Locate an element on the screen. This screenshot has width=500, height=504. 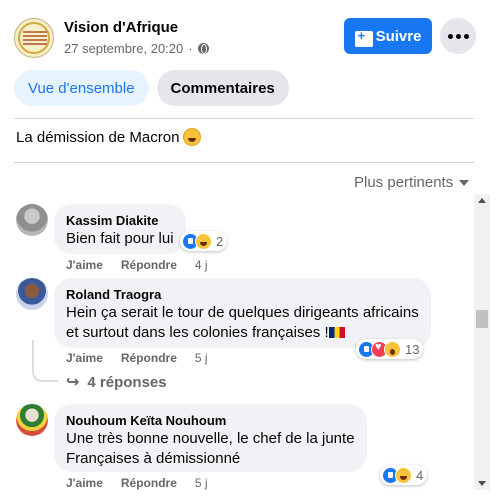
more-dots-icon is located at coordinates (458, 36).